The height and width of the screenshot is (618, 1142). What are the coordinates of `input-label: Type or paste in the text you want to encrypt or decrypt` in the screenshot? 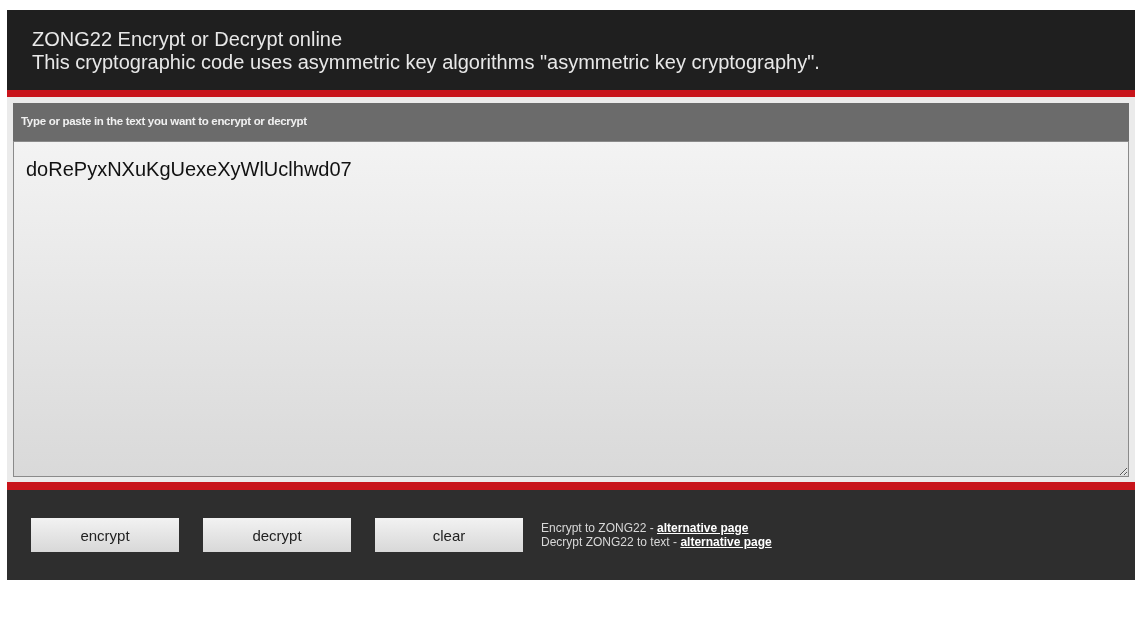 It's located at (571, 122).